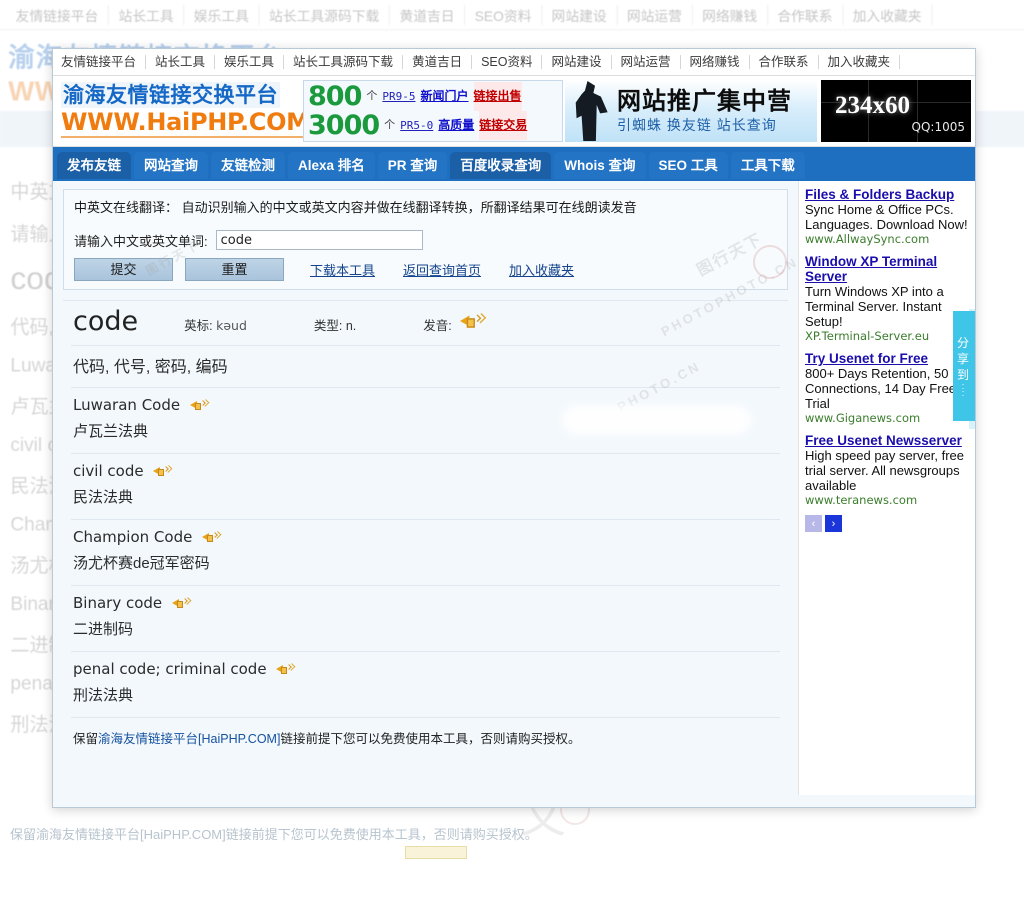  Describe the element at coordinates (888, 440) in the screenshot. I see `ad-title: Free Usenet Newsserver` at that location.